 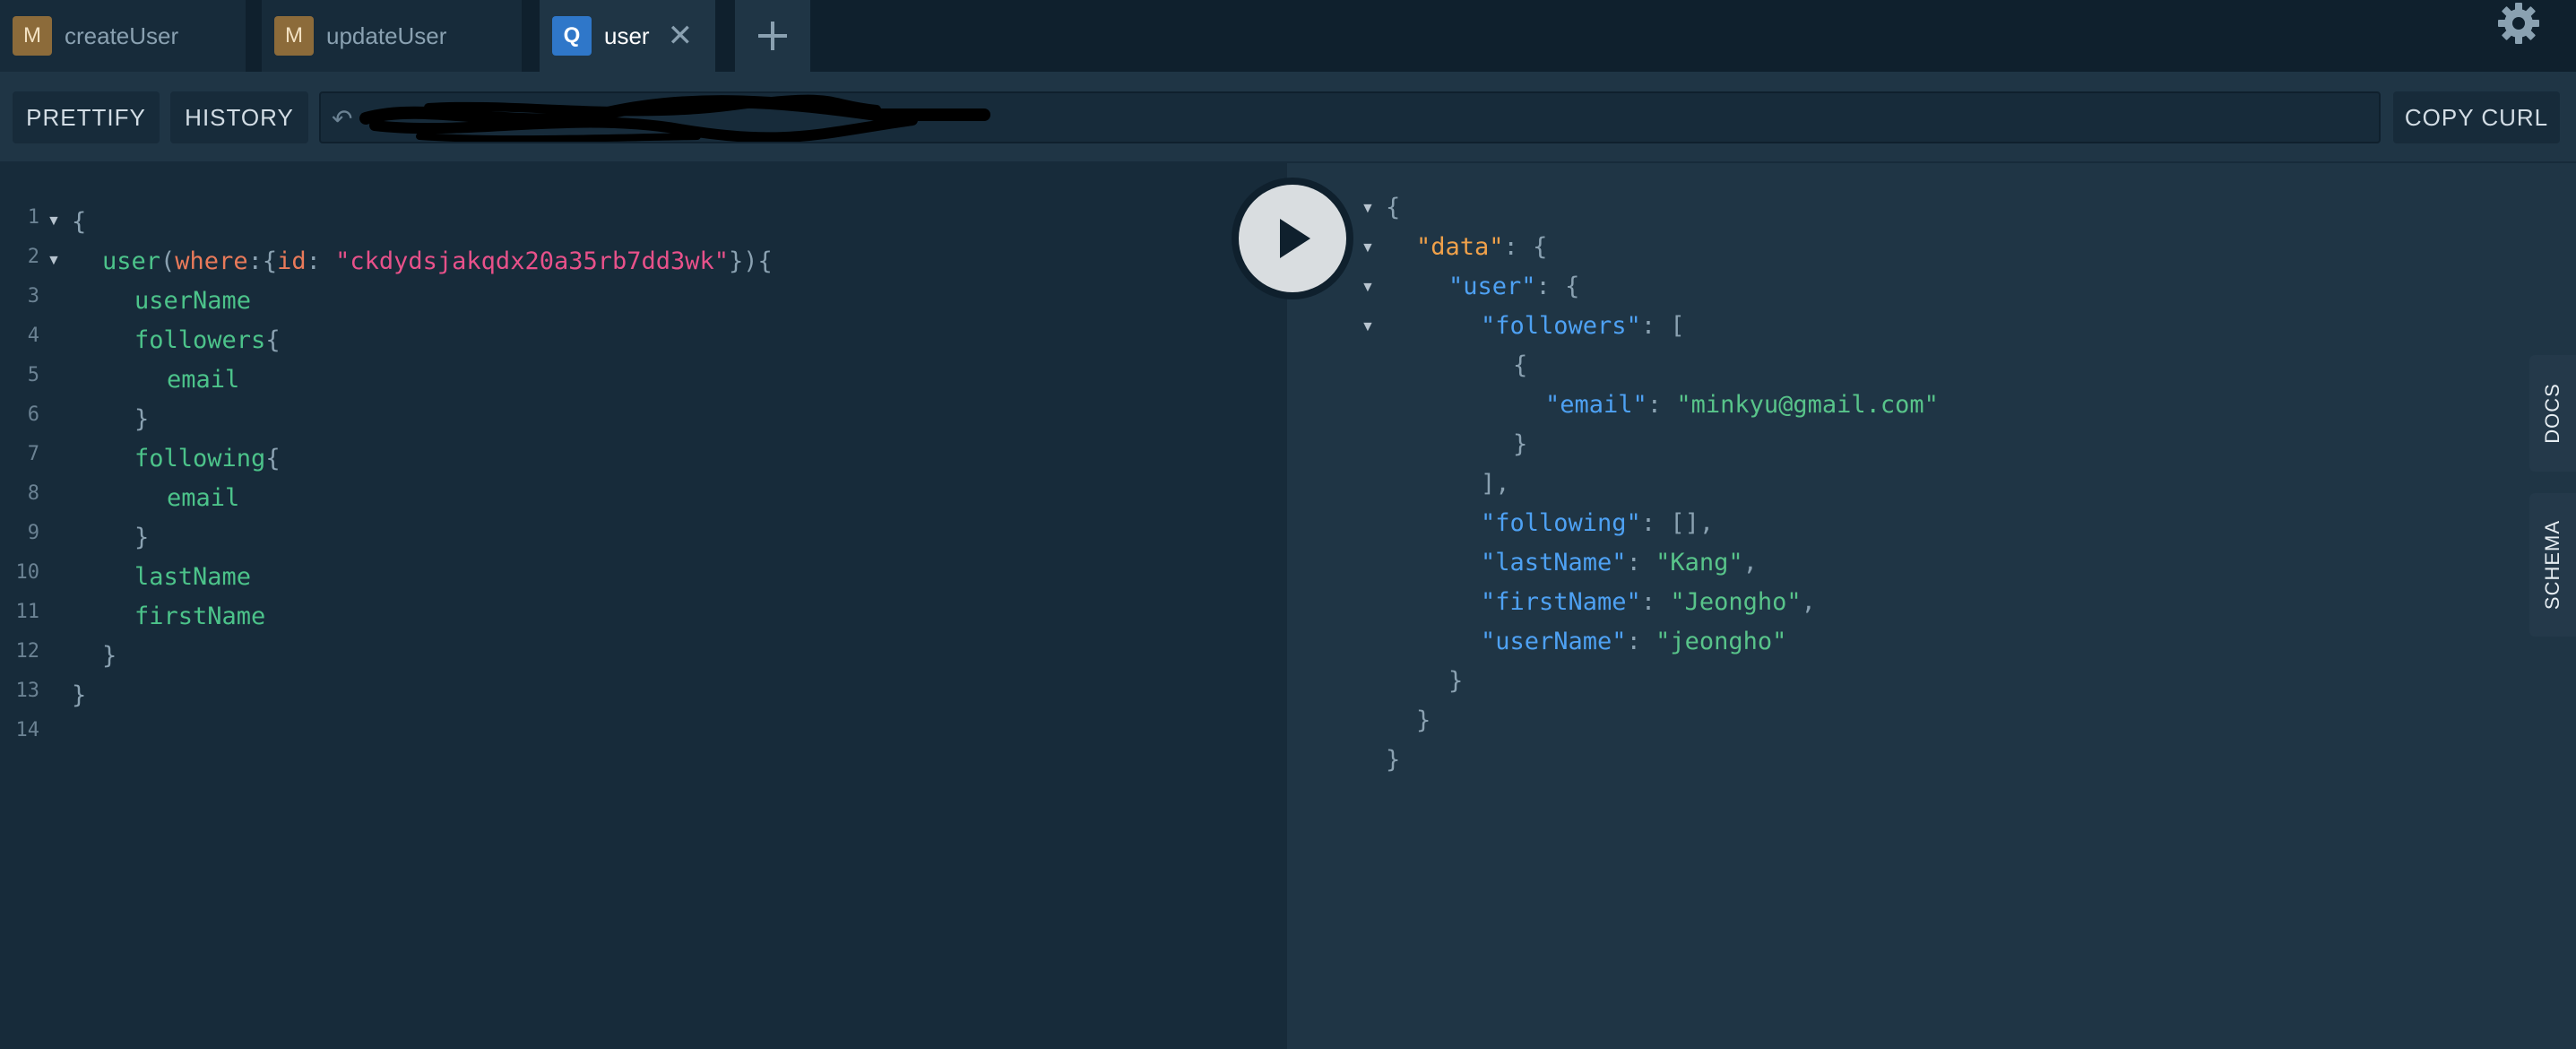 What do you see at coordinates (572, 36) in the screenshot?
I see `query-badge: Q` at bounding box center [572, 36].